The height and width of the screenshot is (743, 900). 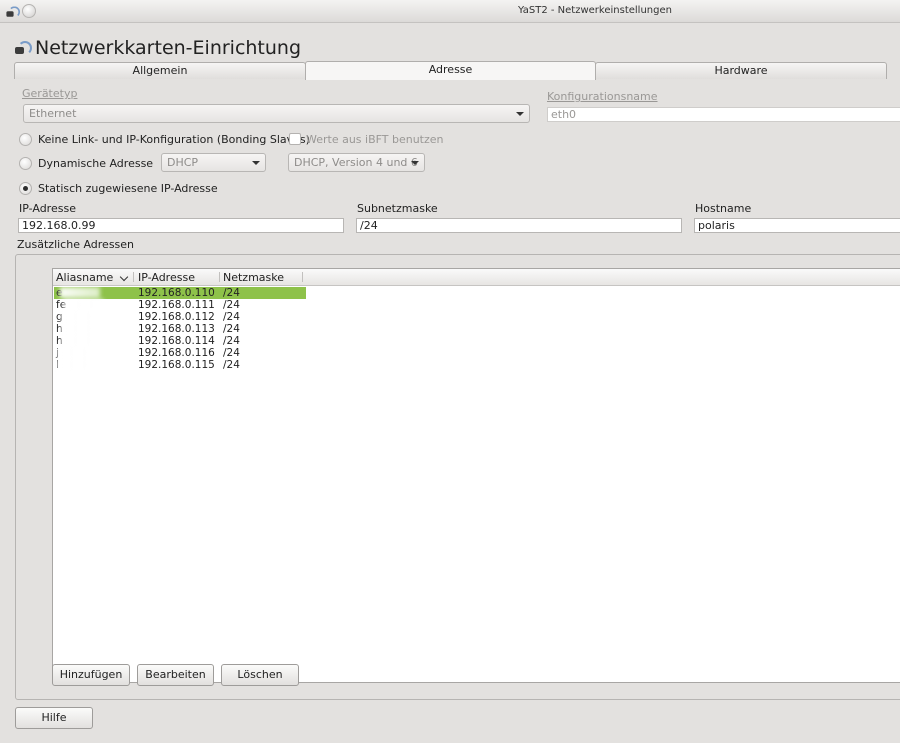 I want to click on table-row: l 192.168.0.115 /24, so click(x=180, y=365).